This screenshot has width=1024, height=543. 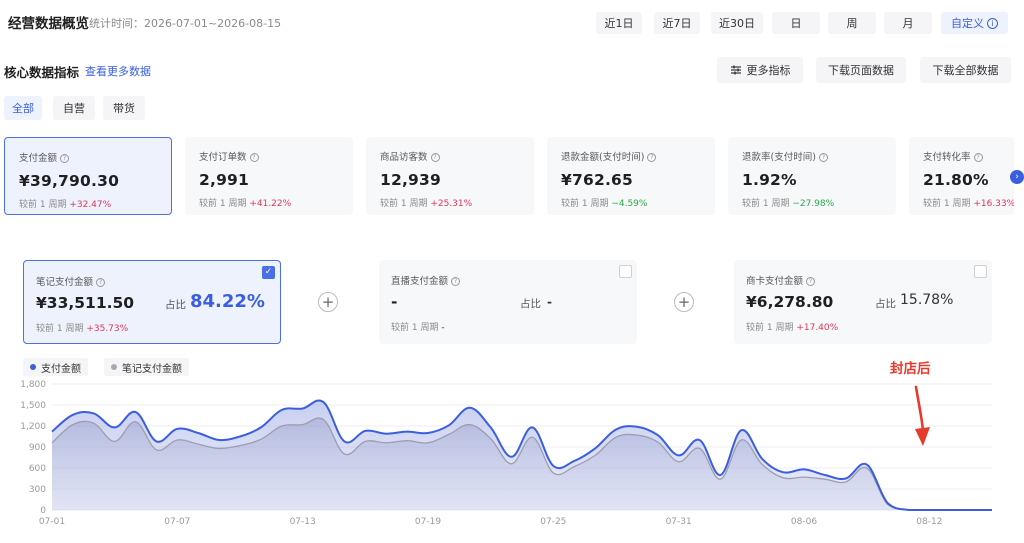 I want to click on range-custom-button: 自定义 i, so click(x=974, y=23).